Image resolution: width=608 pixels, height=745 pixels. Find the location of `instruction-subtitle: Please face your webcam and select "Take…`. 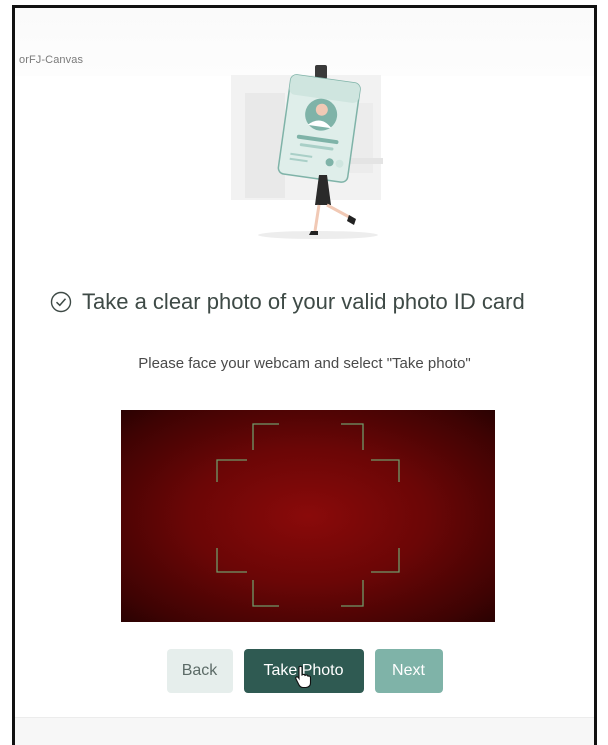

instruction-subtitle: Please face your webcam and select "Take… is located at coordinates (304, 363).